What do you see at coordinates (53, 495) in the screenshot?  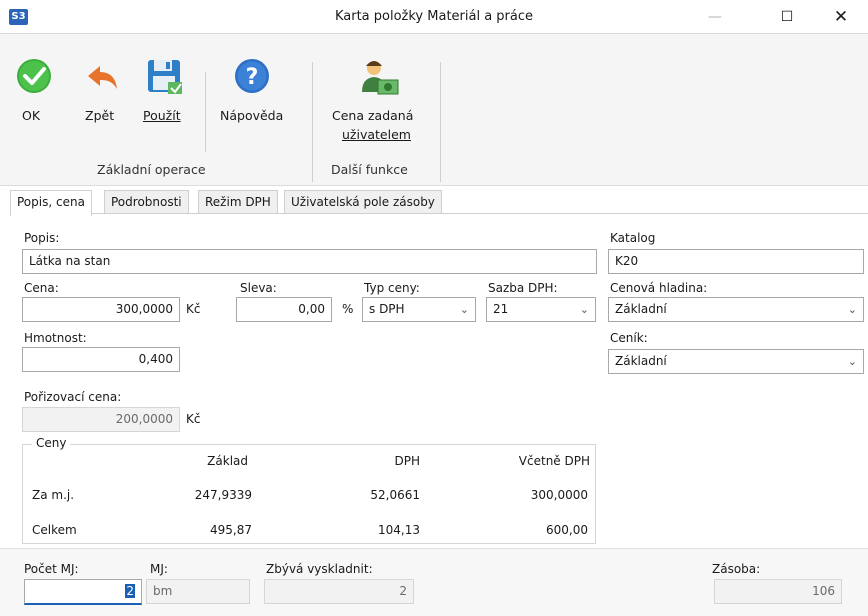 I see `ceny-row-label: Za m.j.` at bounding box center [53, 495].